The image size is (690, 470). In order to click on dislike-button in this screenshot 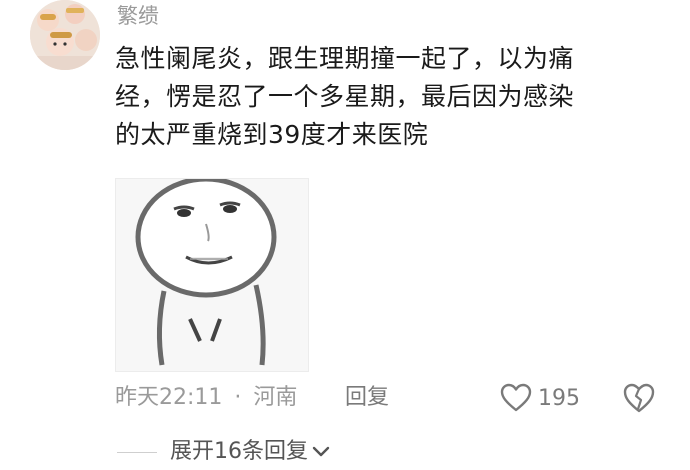, I will do `click(639, 398)`.